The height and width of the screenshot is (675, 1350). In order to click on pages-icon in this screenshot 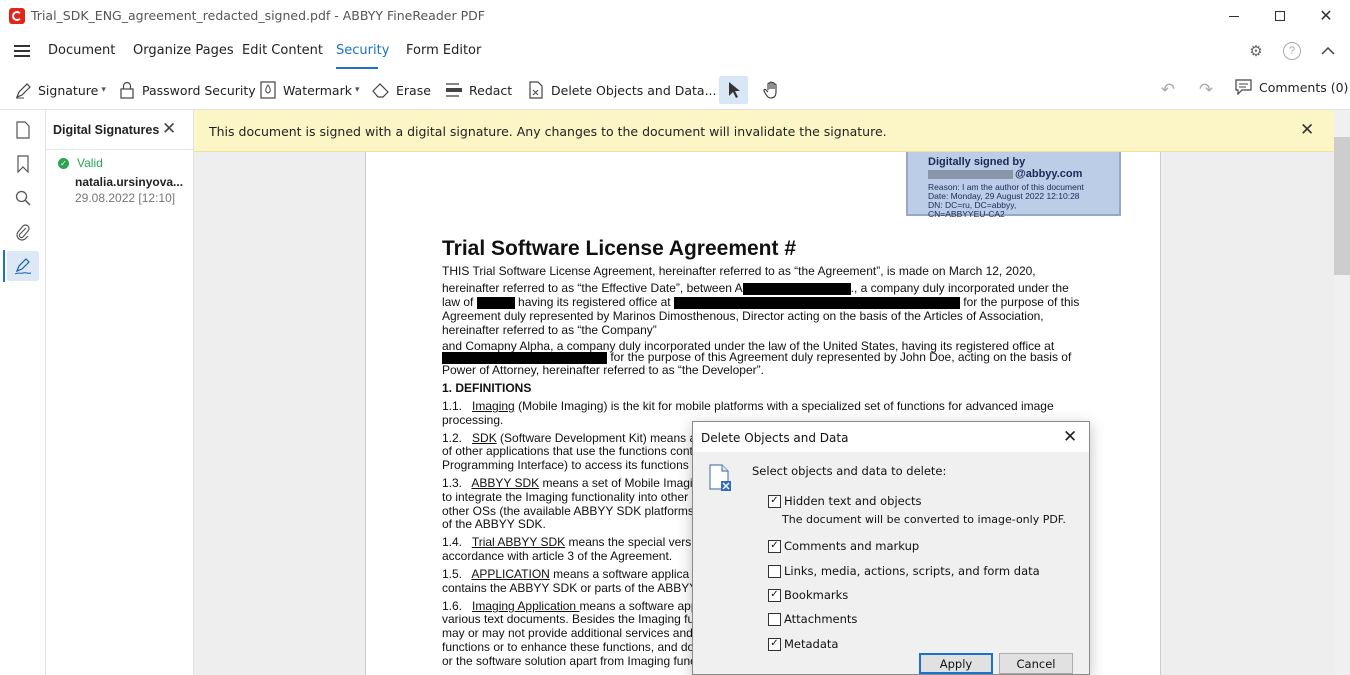, I will do `click(23, 130)`.